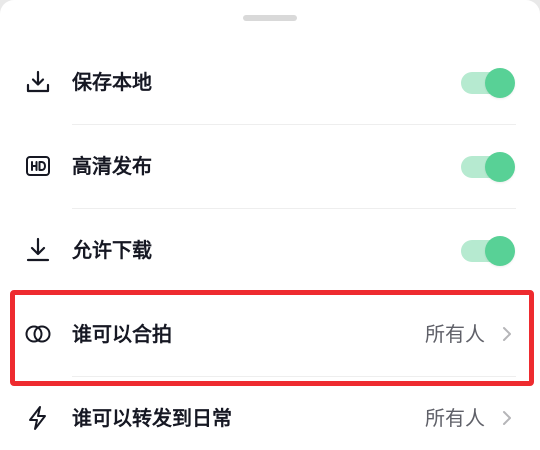 This screenshot has height=450, width=540. Describe the element at coordinates (112, 250) in the screenshot. I see `allow-download-label: 允许下载` at that location.